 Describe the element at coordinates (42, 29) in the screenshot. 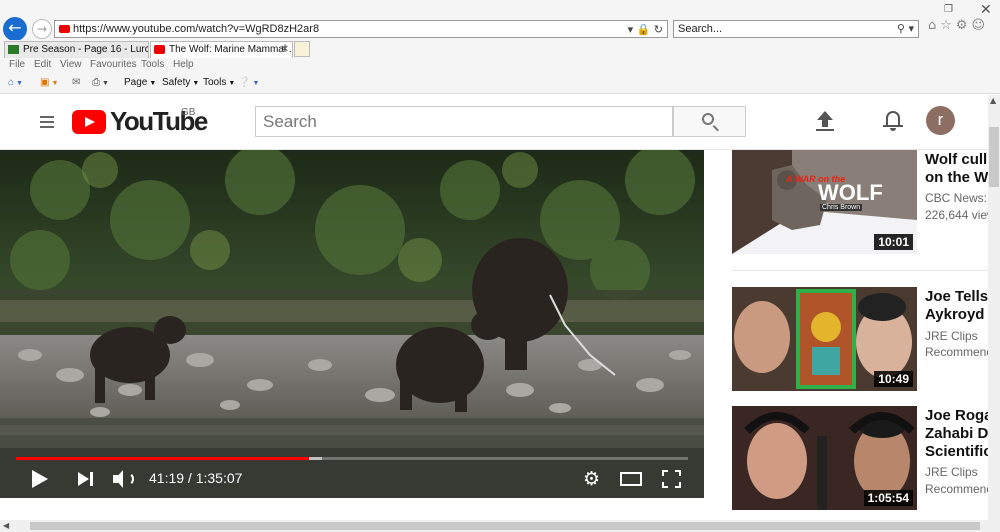

I see `forward-button: →` at that location.